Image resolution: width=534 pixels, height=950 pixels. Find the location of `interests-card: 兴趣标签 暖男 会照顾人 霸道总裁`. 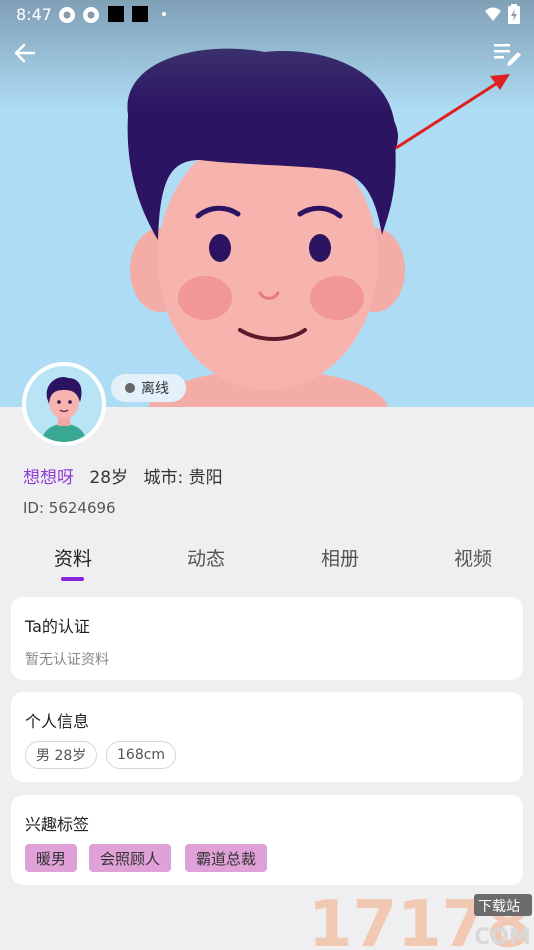

interests-card: 兴趣标签 暖男 会照顾人 霸道总裁 is located at coordinates (267, 840).